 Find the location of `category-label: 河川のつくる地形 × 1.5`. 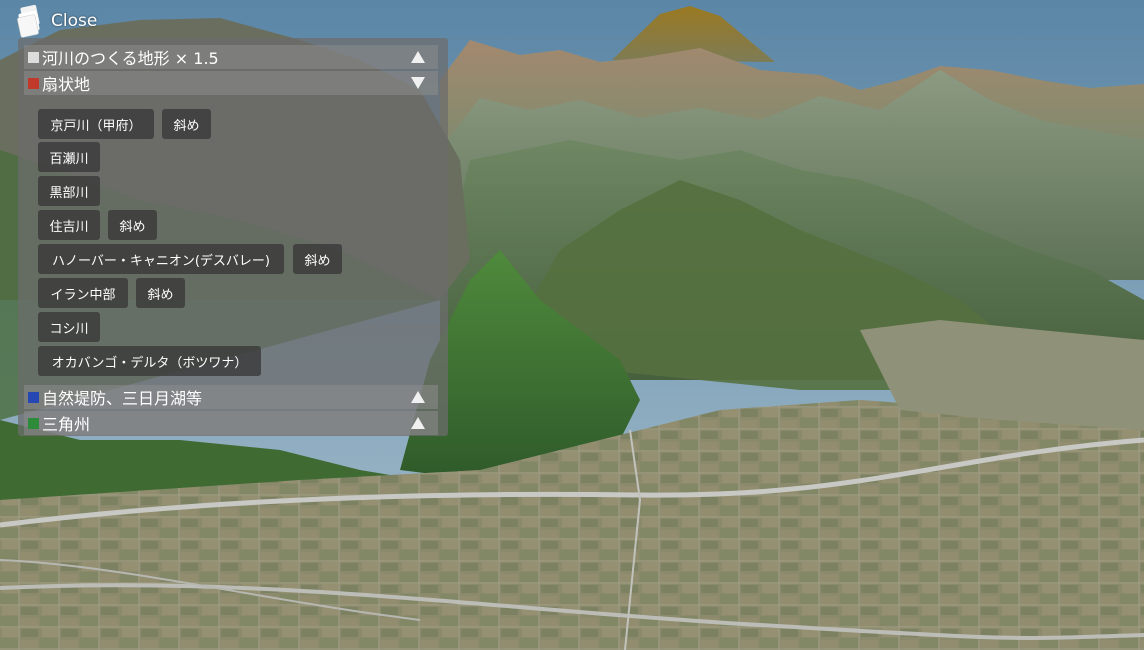

category-label: 河川のつくる地形 × 1.5 is located at coordinates (130, 58).